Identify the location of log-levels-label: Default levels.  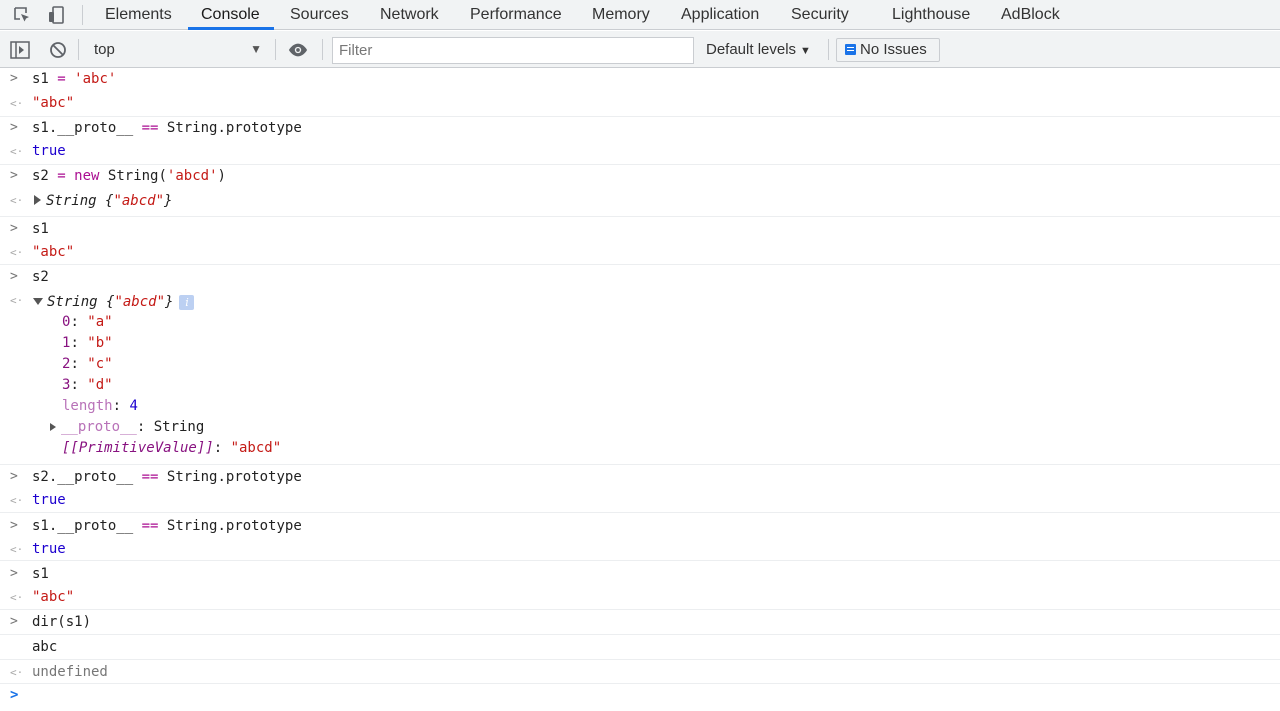
(751, 49).